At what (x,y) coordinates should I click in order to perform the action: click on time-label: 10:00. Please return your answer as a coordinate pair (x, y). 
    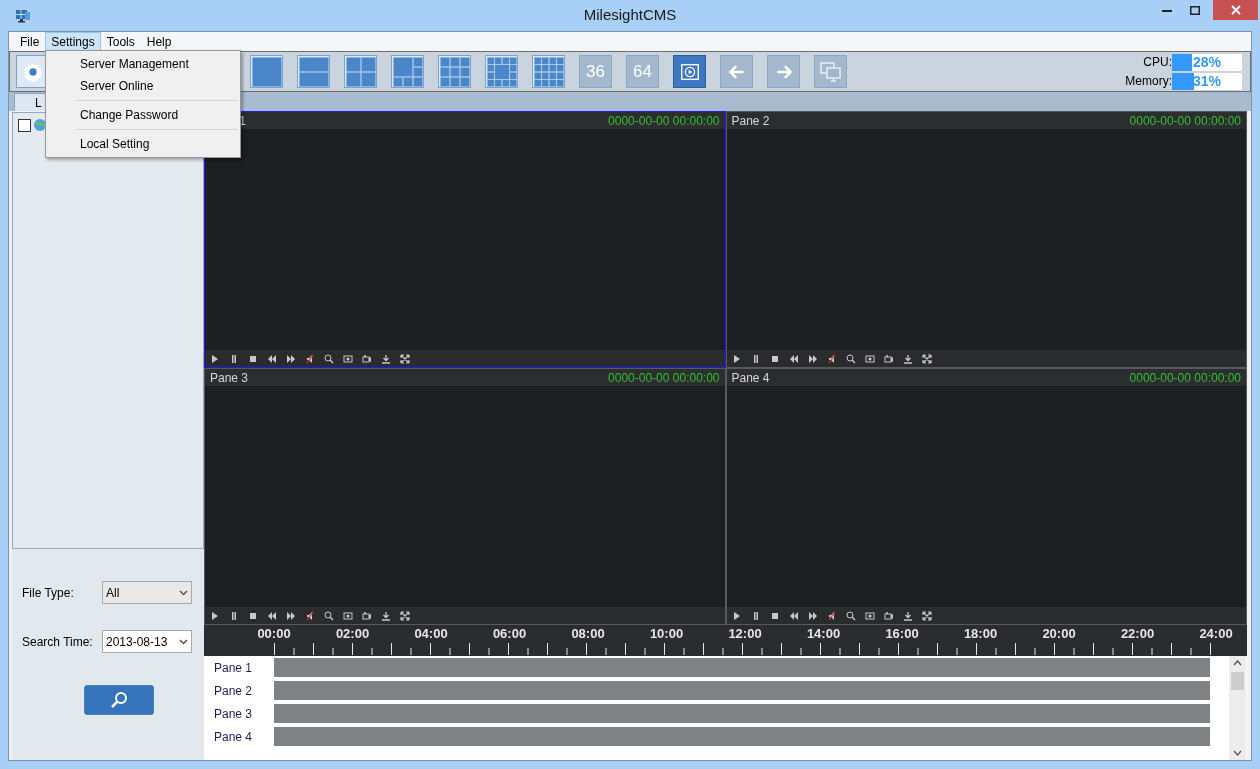
    Looking at the image, I should click on (666, 634).